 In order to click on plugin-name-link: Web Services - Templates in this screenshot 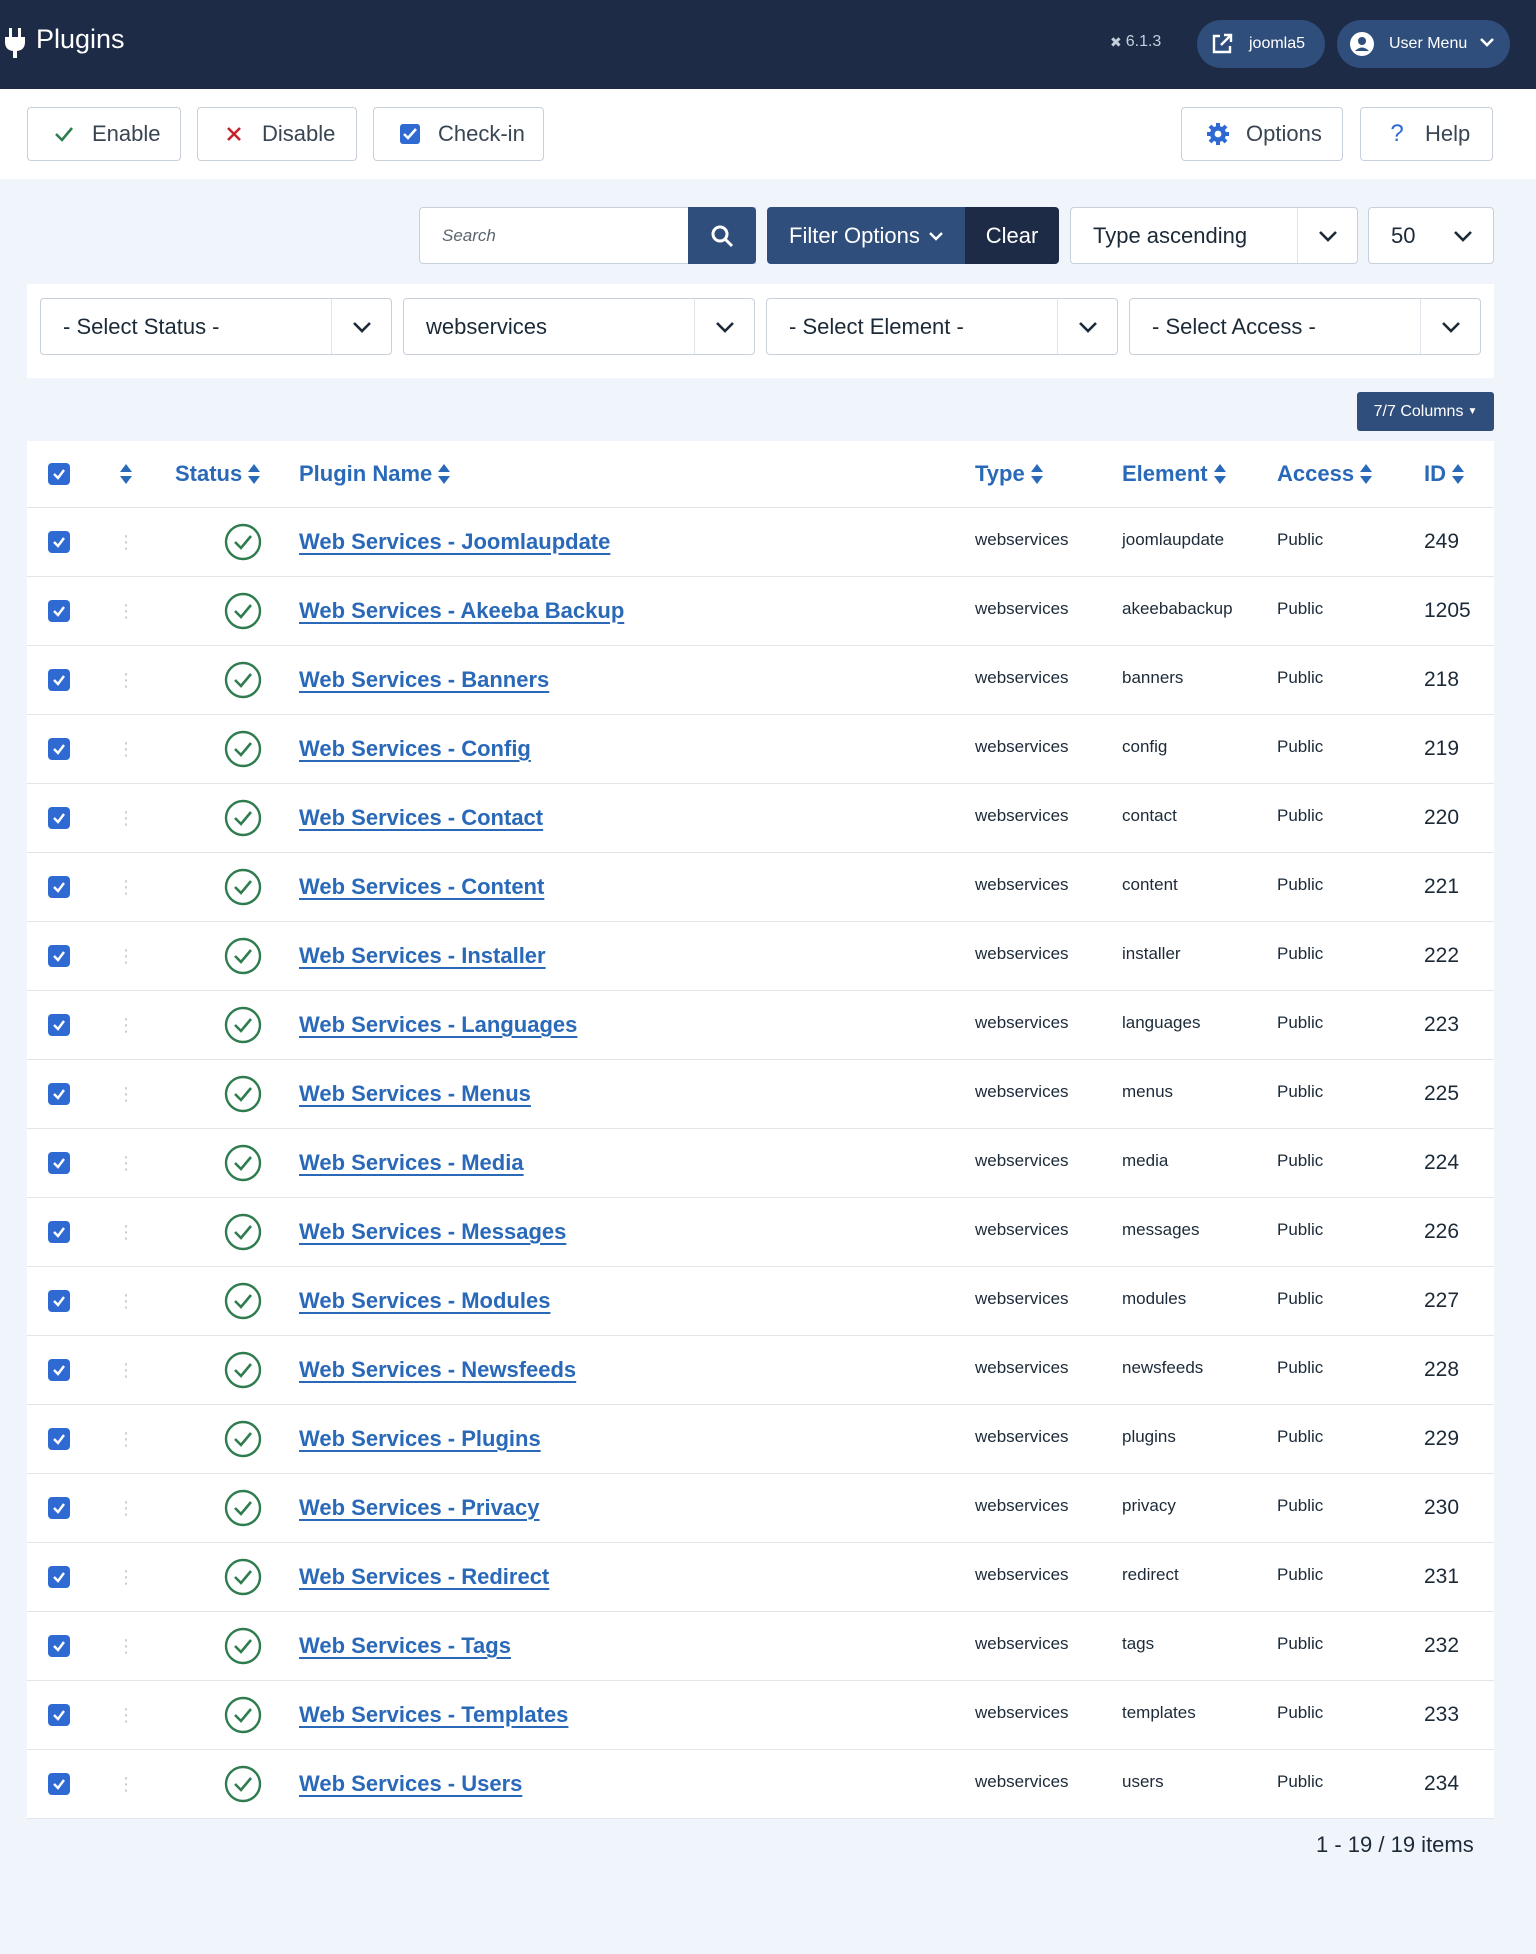, I will do `click(433, 1715)`.